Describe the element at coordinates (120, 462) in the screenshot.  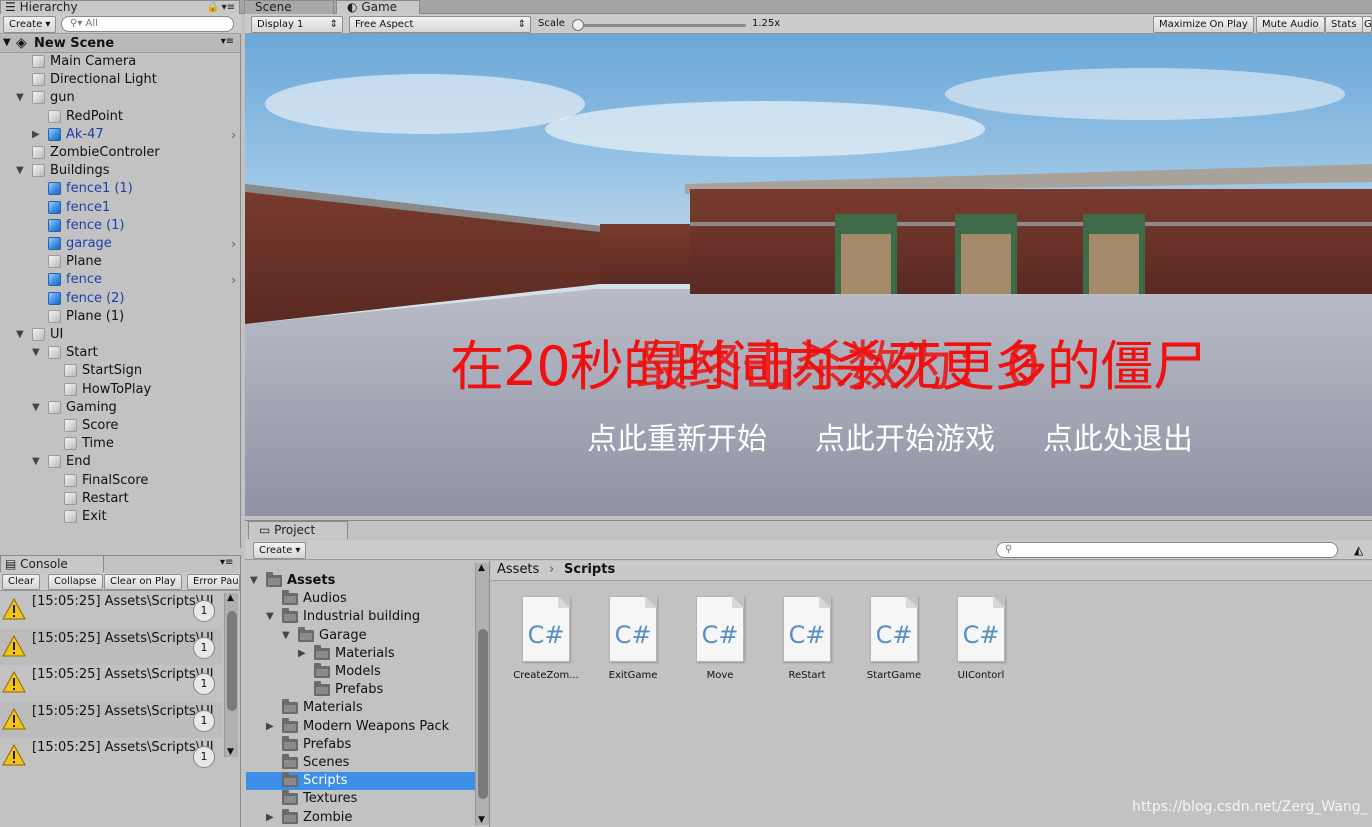
I see `hierarchy-item: ▼ End` at that location.